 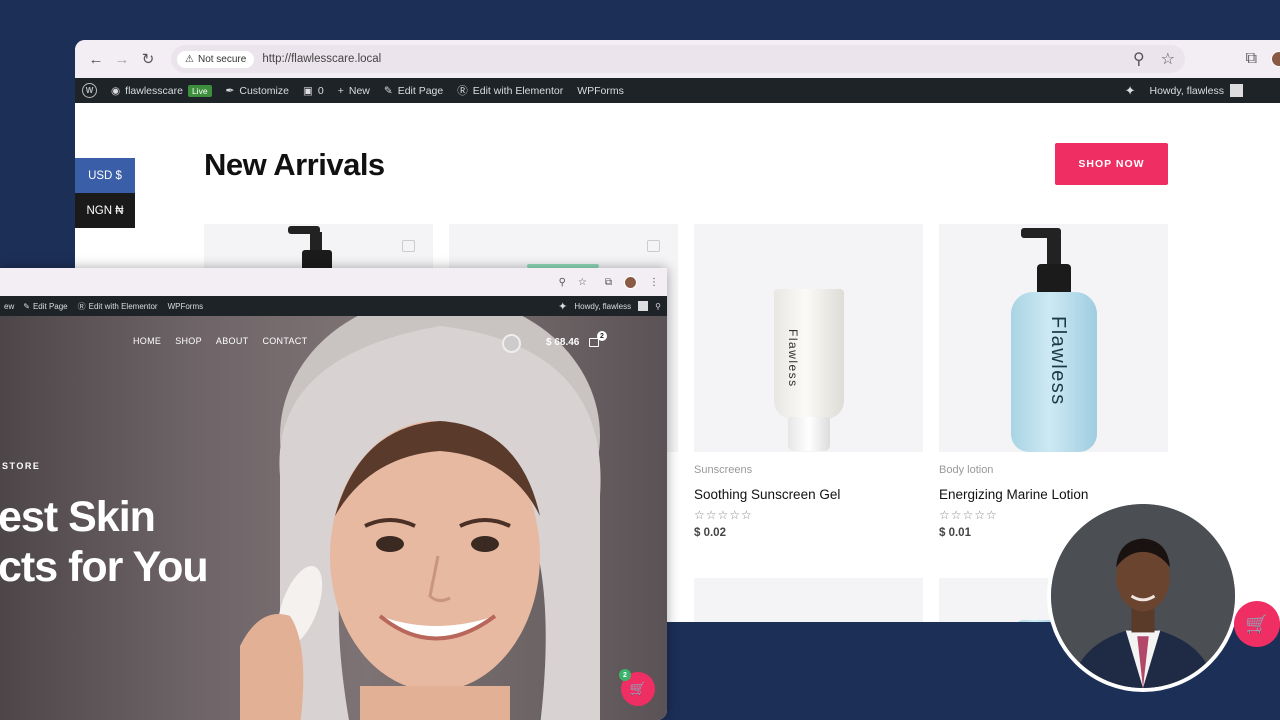 I want to click on main-nav: HOME SHOP ABOUT CONTACT, so click(x=220, y=341).